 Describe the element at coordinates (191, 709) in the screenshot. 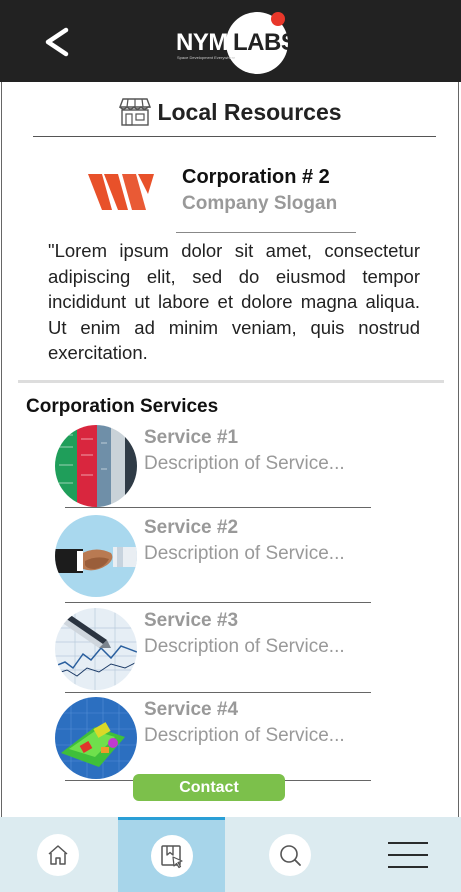

I see `service-title: Service #4` at that location.